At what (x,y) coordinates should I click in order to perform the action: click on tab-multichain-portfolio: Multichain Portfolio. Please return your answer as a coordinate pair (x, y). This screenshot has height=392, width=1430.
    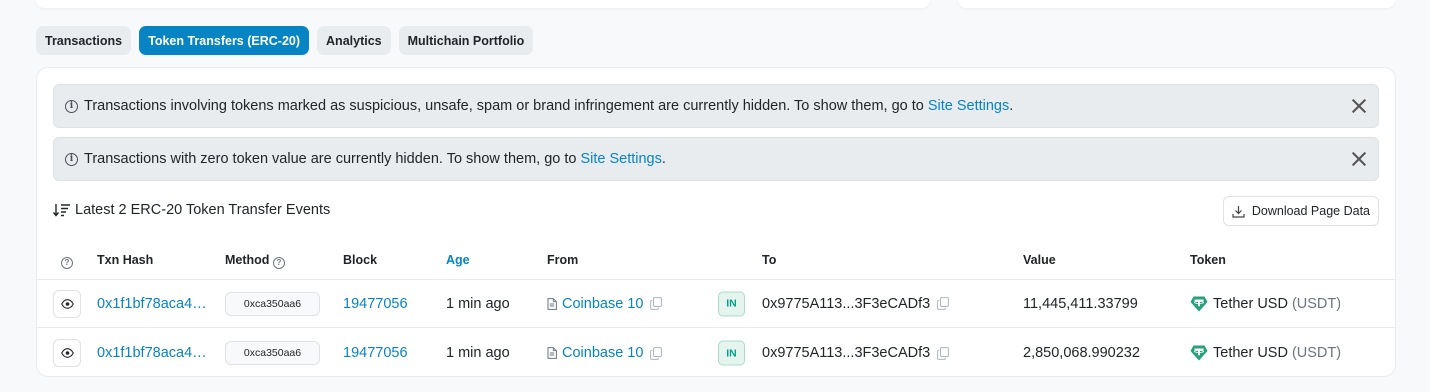
    Looking at the image, I should click on (466, 40).